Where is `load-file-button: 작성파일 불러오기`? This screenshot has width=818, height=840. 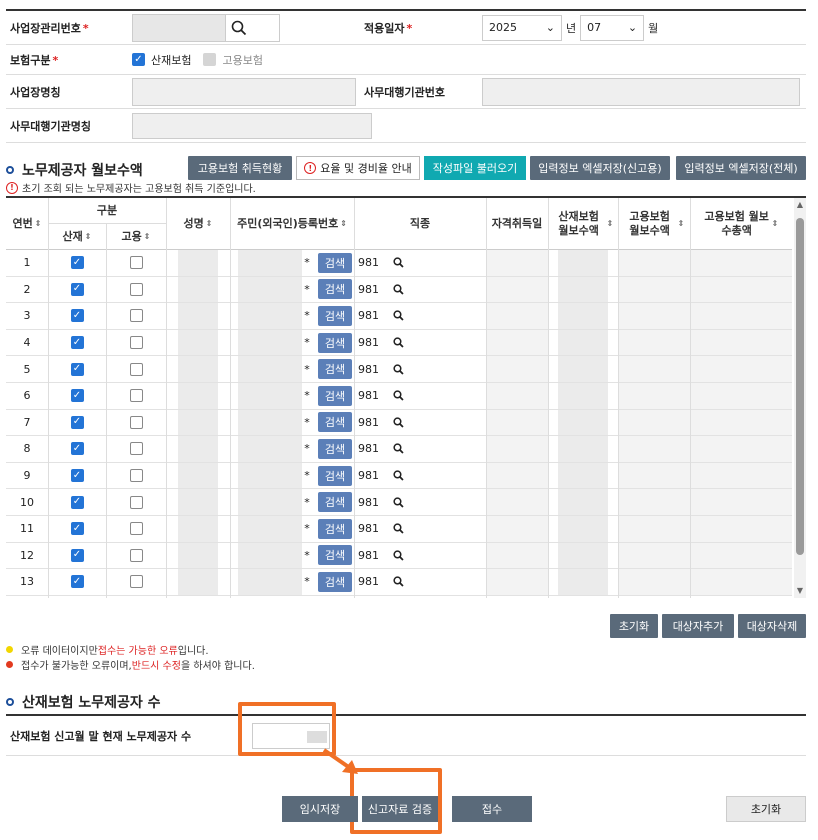 load-file-button: 작성파일 불러오기 is located at coordinates (475, 168).